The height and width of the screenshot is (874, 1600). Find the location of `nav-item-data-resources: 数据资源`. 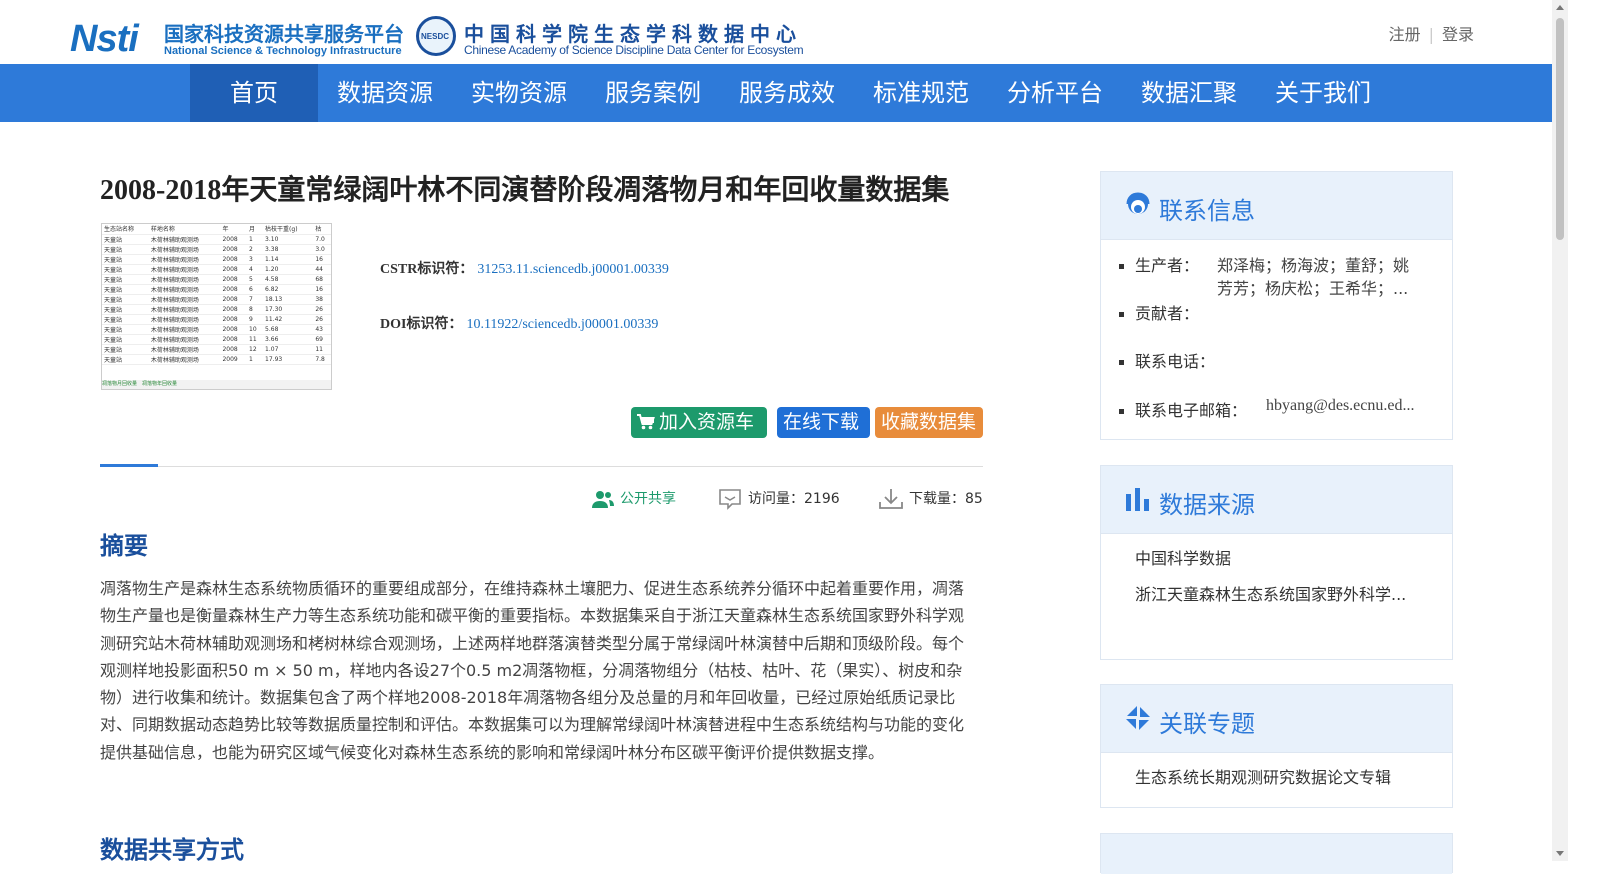

nav-item-data-resources: 数据资源 is located at coordinates (385, 93).